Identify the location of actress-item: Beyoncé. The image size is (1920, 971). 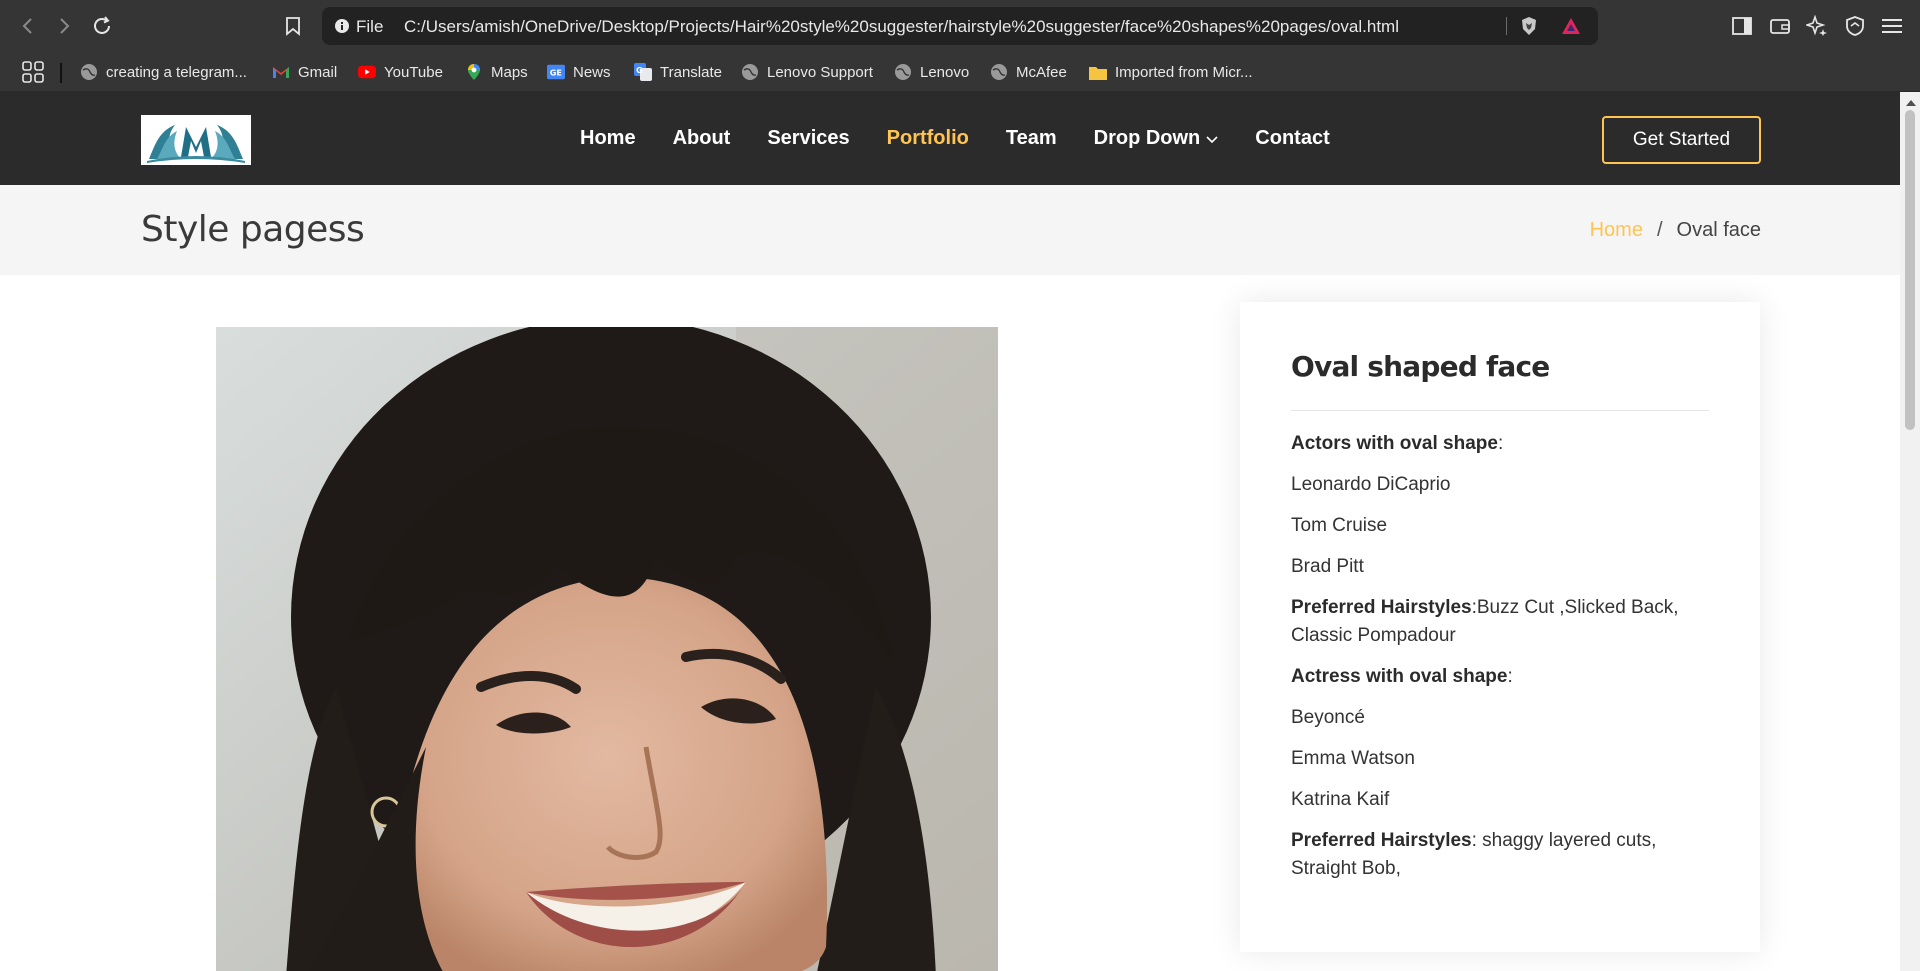
(1328, 717).